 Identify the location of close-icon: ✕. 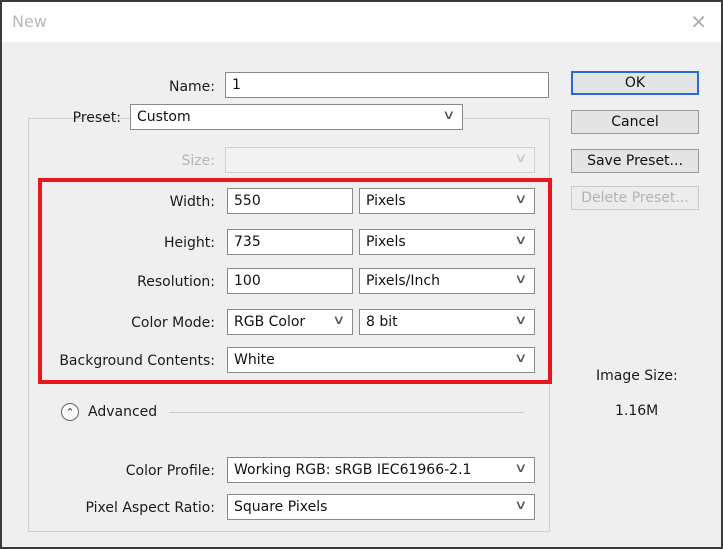
(698, 22).